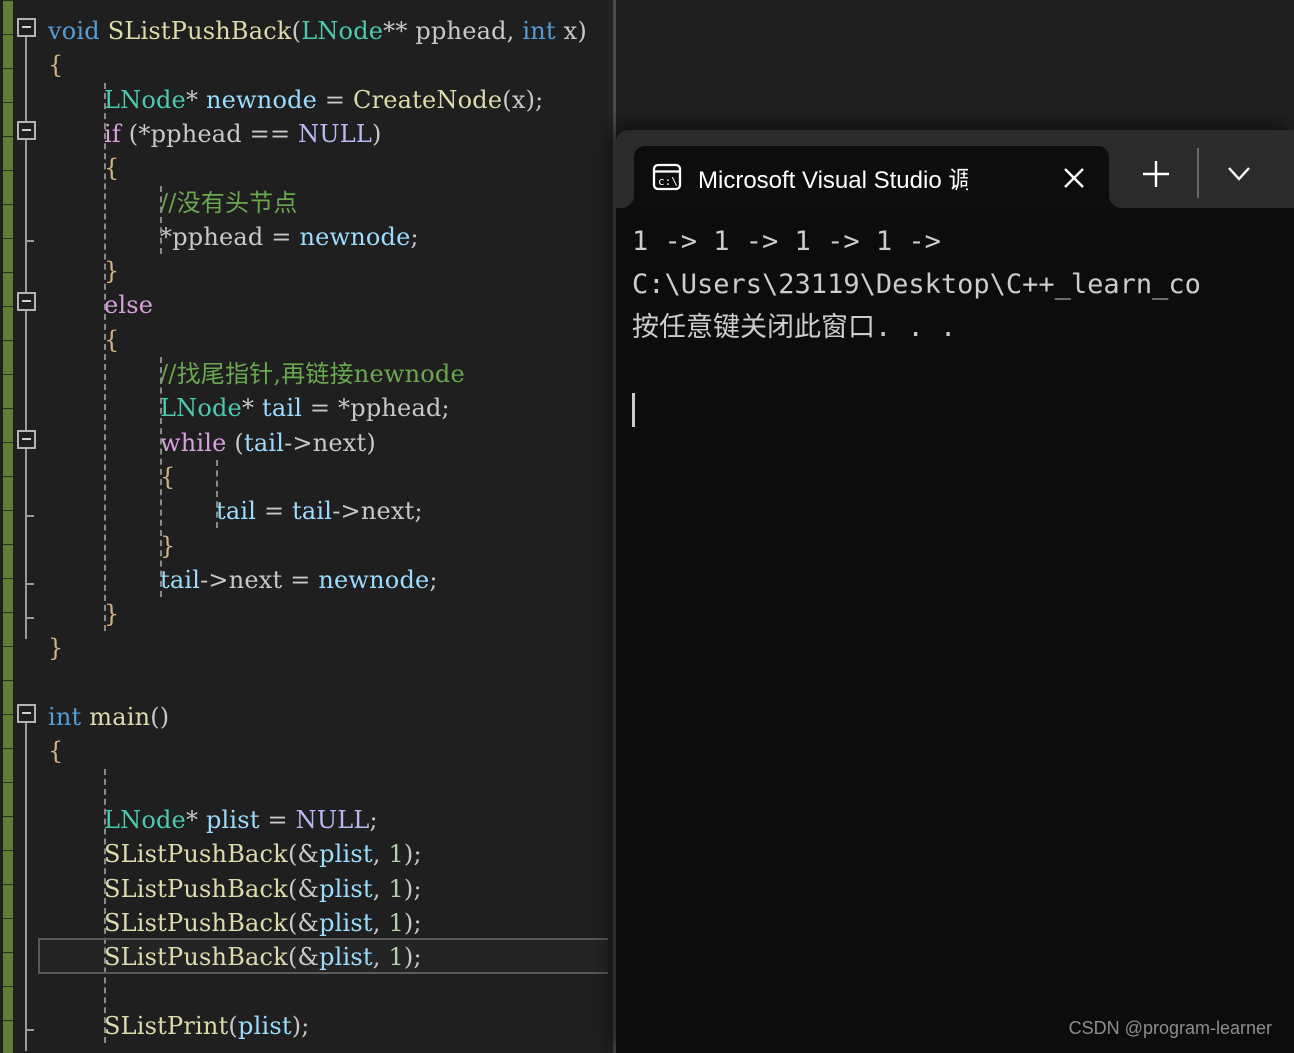 Image resolution: width=1294 pixels, height=1053 pixels. What do you see at coordinates (96, 305) in the screenshot?
I see `code-line: else` at bounding box center [96, 305].